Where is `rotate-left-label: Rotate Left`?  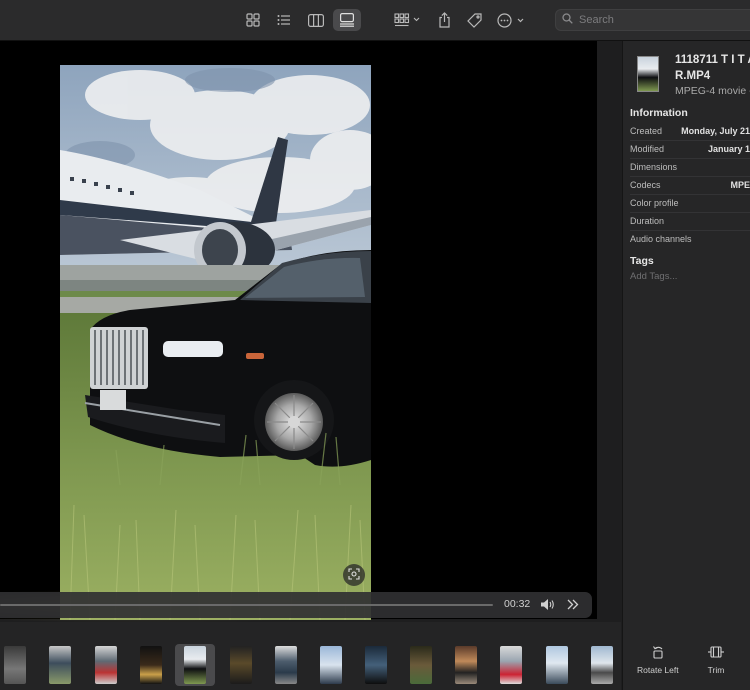
rotate-left-label: Rotate Left is located at coordinates (658, 670).